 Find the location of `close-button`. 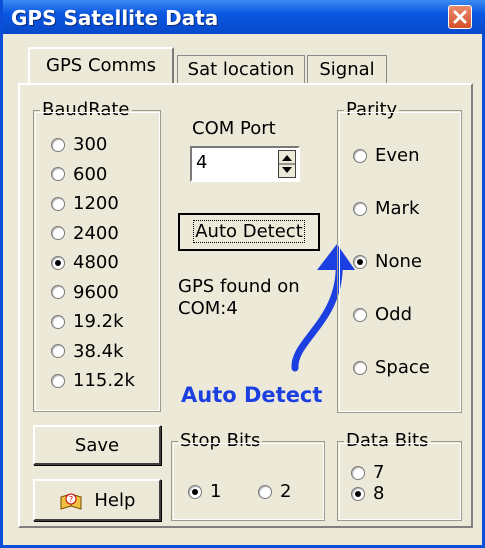

close-button is located at coordinates (460, 17).